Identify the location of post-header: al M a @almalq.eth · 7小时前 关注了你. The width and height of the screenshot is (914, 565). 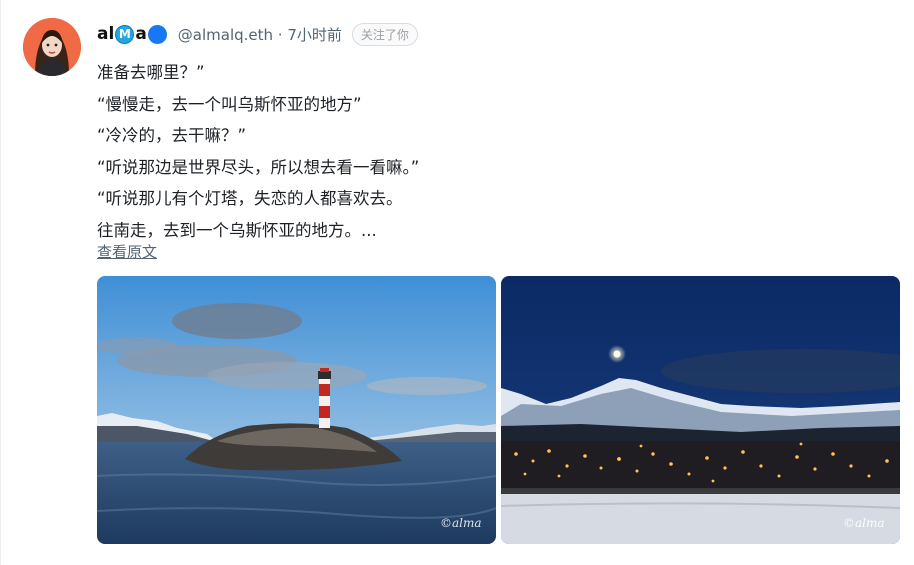
(257, 34).